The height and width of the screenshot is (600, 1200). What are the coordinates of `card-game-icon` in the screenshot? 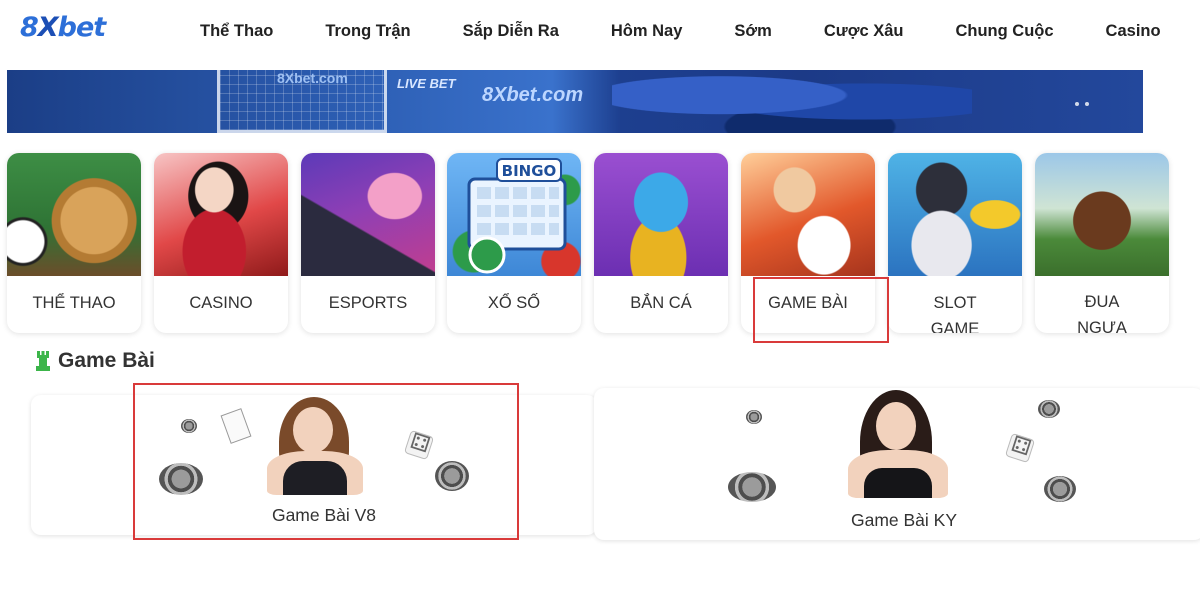 It's located at (808, 214).